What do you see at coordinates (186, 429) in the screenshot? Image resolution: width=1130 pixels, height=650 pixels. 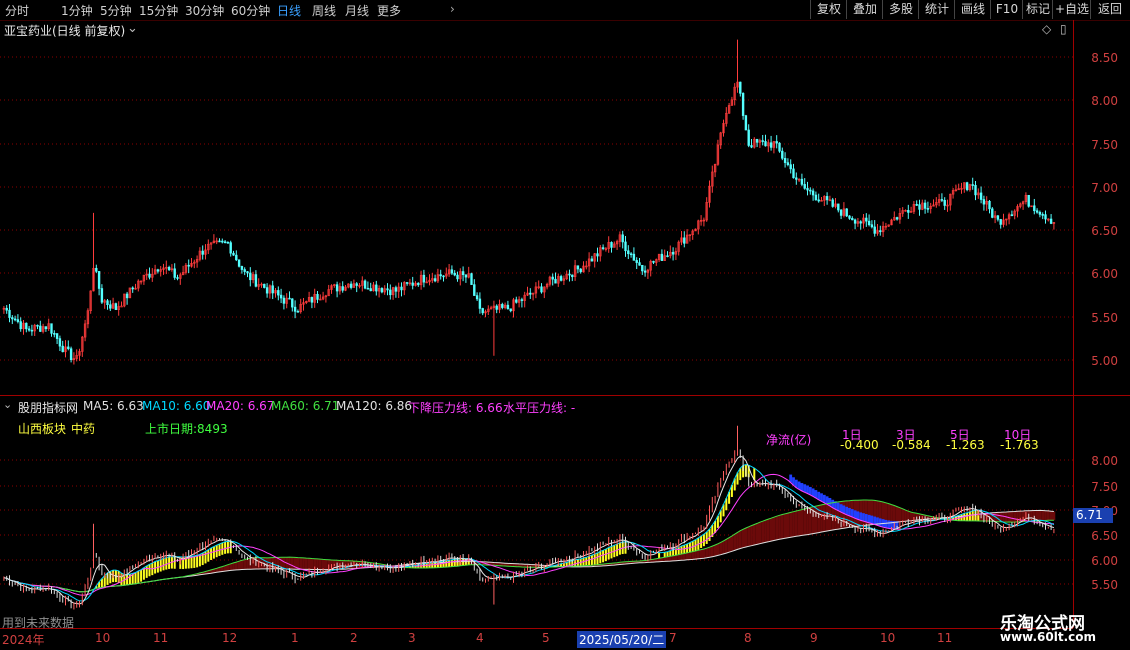 I see `listing-date-label: 上市日期:8493` at bounding box center [186, 429].